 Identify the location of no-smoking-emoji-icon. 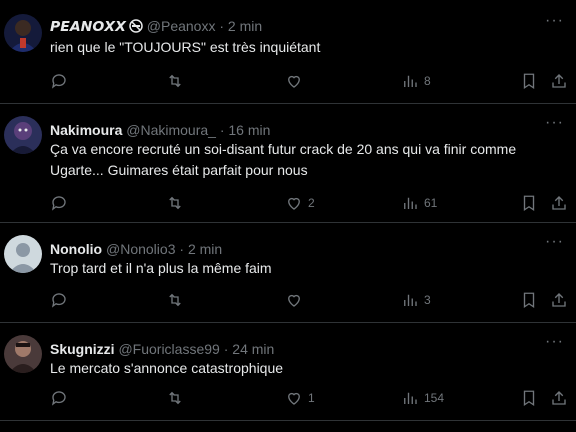
(136, 28).